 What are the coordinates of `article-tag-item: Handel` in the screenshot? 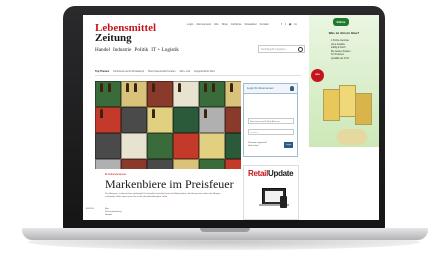 It's located at (113, 215).